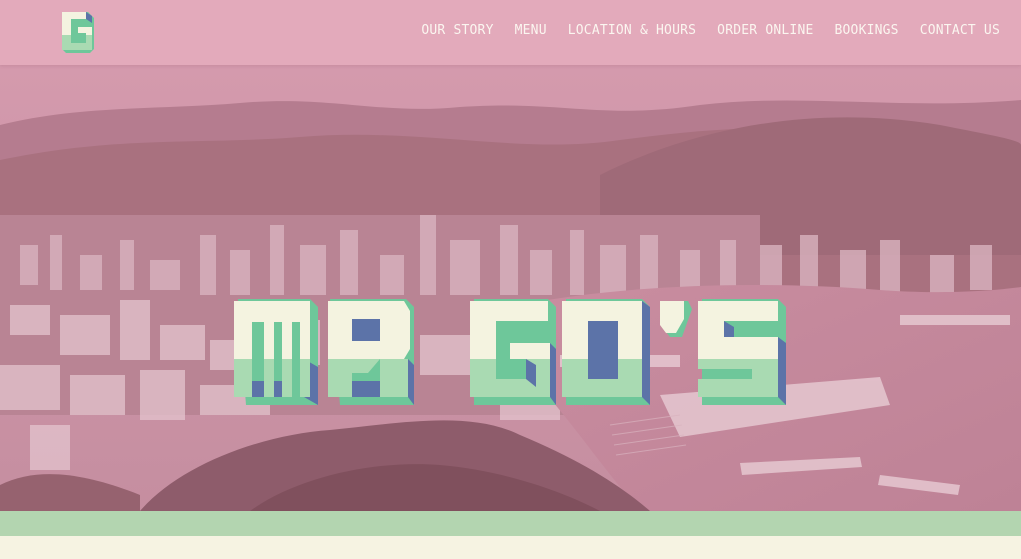 The width and height of the screenshot is (1021, 559). What do you see at coordinates (510, 547) in the screenshot?
I see `content-area` at bounding box center [510, 547].